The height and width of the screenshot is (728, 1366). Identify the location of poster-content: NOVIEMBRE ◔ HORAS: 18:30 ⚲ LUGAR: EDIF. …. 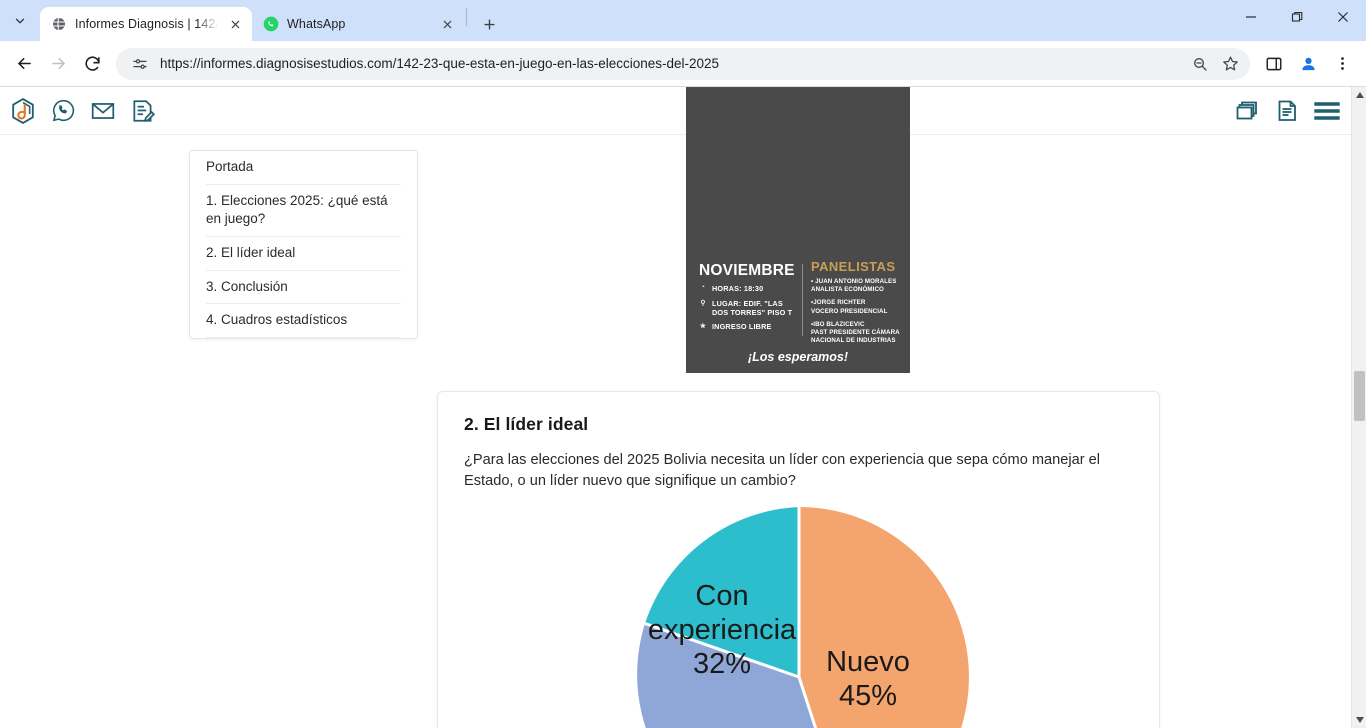
(798, 315).